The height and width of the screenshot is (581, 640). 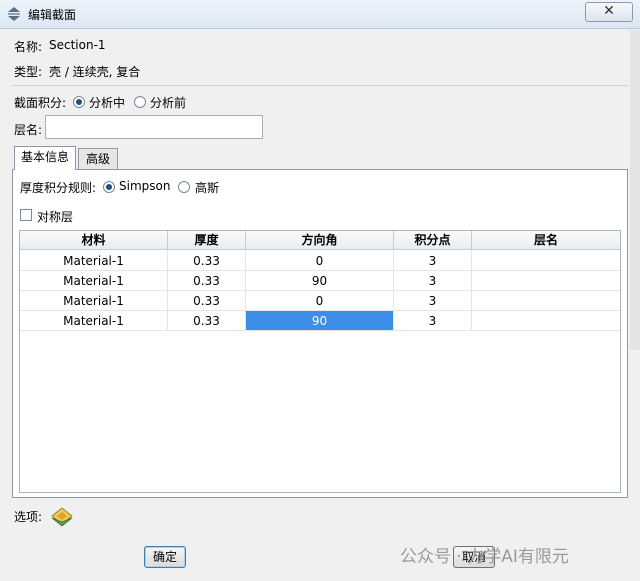 What do you see at coordinates (77, 45) in the screenshot?
I see `name-value: Section-1` at bounding box center [77, 45].